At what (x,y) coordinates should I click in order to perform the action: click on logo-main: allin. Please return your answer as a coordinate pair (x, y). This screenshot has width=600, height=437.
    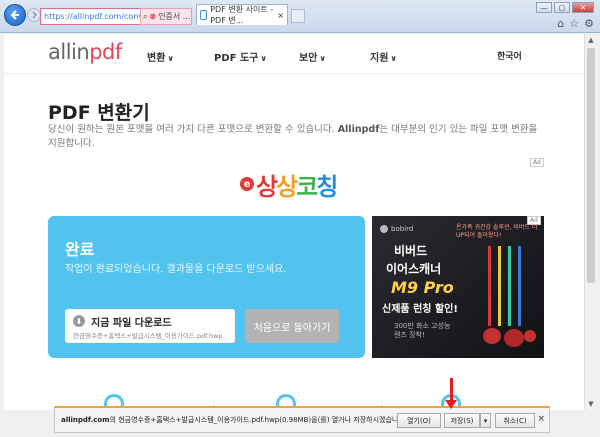
    Looking at the image, I should click on (69, 52).